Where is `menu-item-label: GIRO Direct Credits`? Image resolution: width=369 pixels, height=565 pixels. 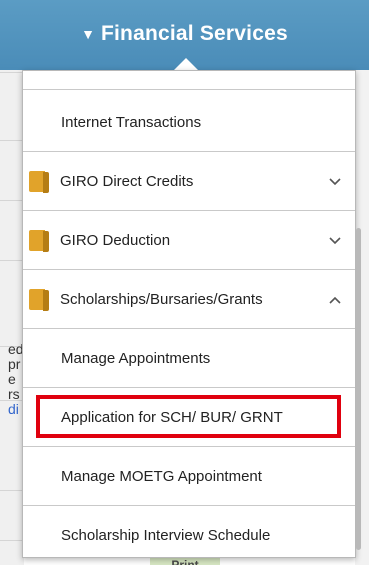 menu-item-label: GIRO Direct Credits is located at coordinates (127, 181).